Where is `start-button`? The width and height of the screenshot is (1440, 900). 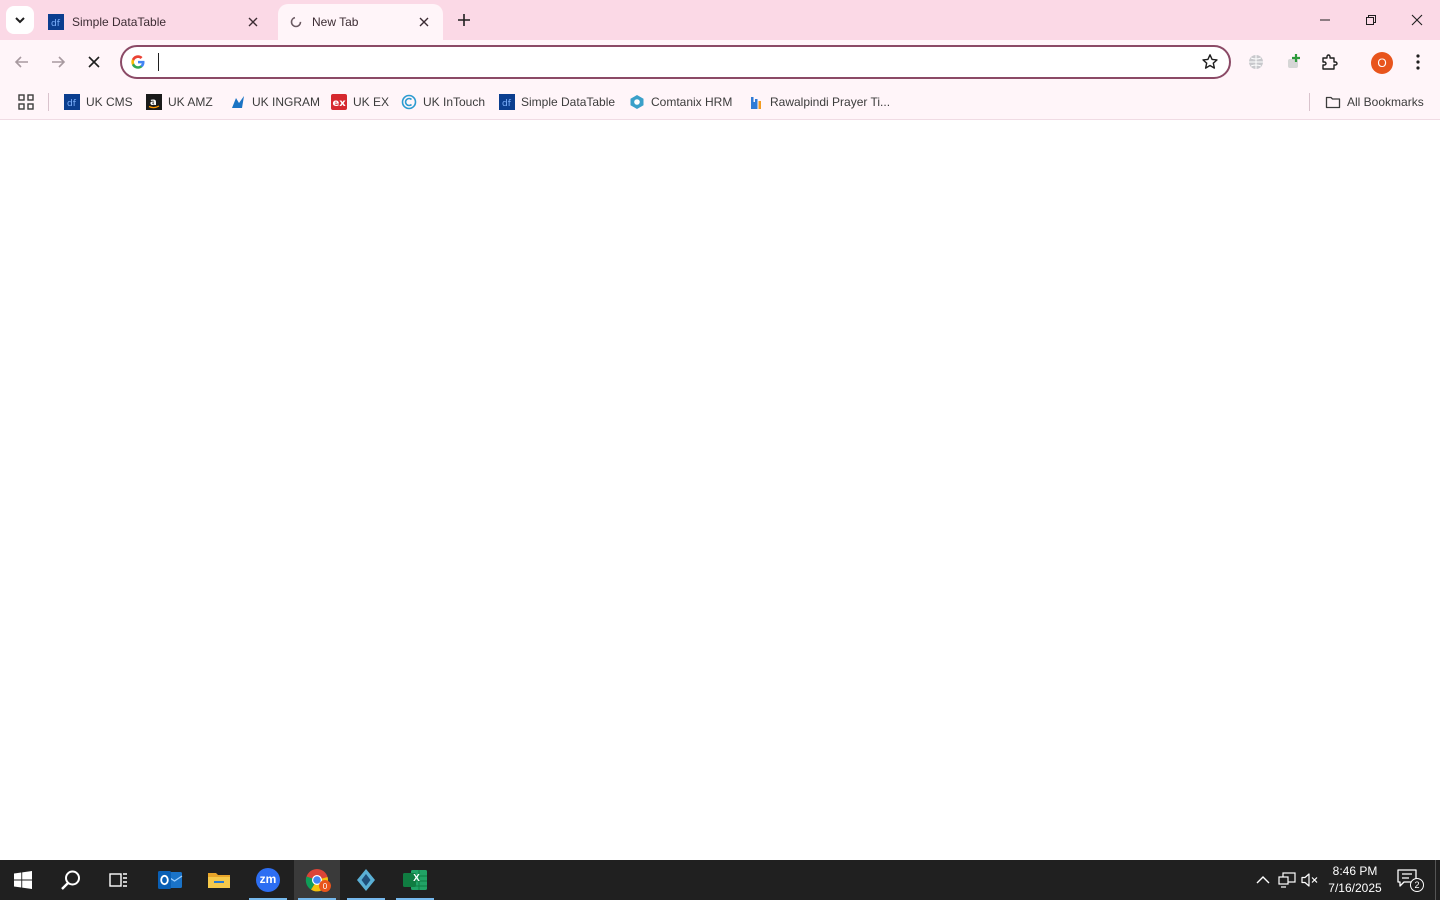
start-button is located at coordinates (23, 880).